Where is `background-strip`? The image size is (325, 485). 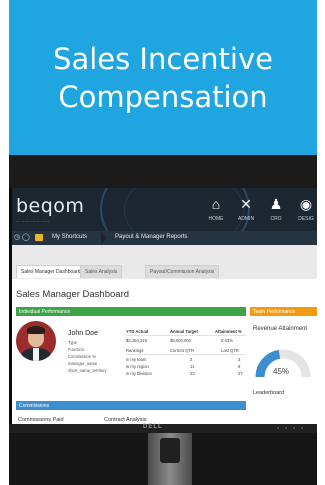
background-strip is located at coordinates (163, 171).